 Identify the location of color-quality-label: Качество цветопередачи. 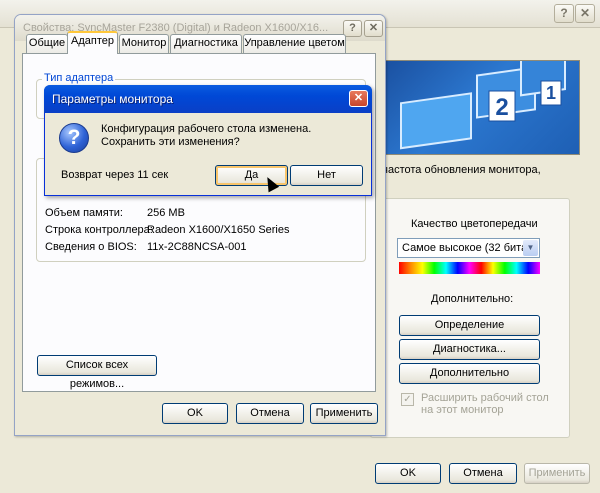
(474, 224).